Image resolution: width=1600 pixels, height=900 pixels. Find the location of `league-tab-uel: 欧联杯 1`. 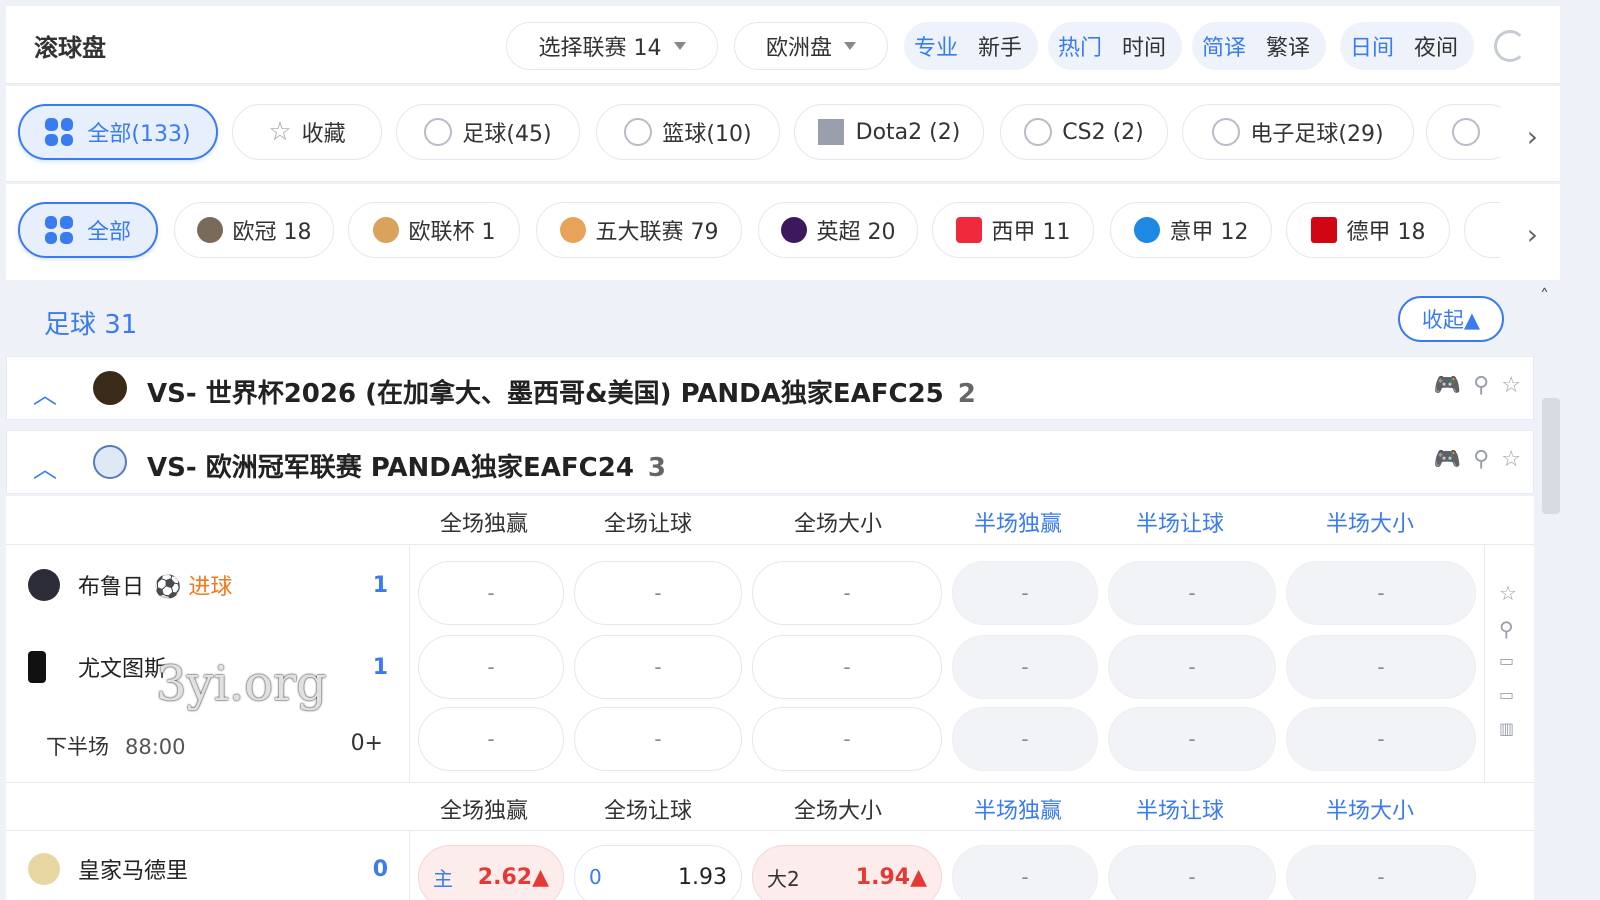

league-tab-uel: 欧联杯 1 is located at coordinates (434, 230).